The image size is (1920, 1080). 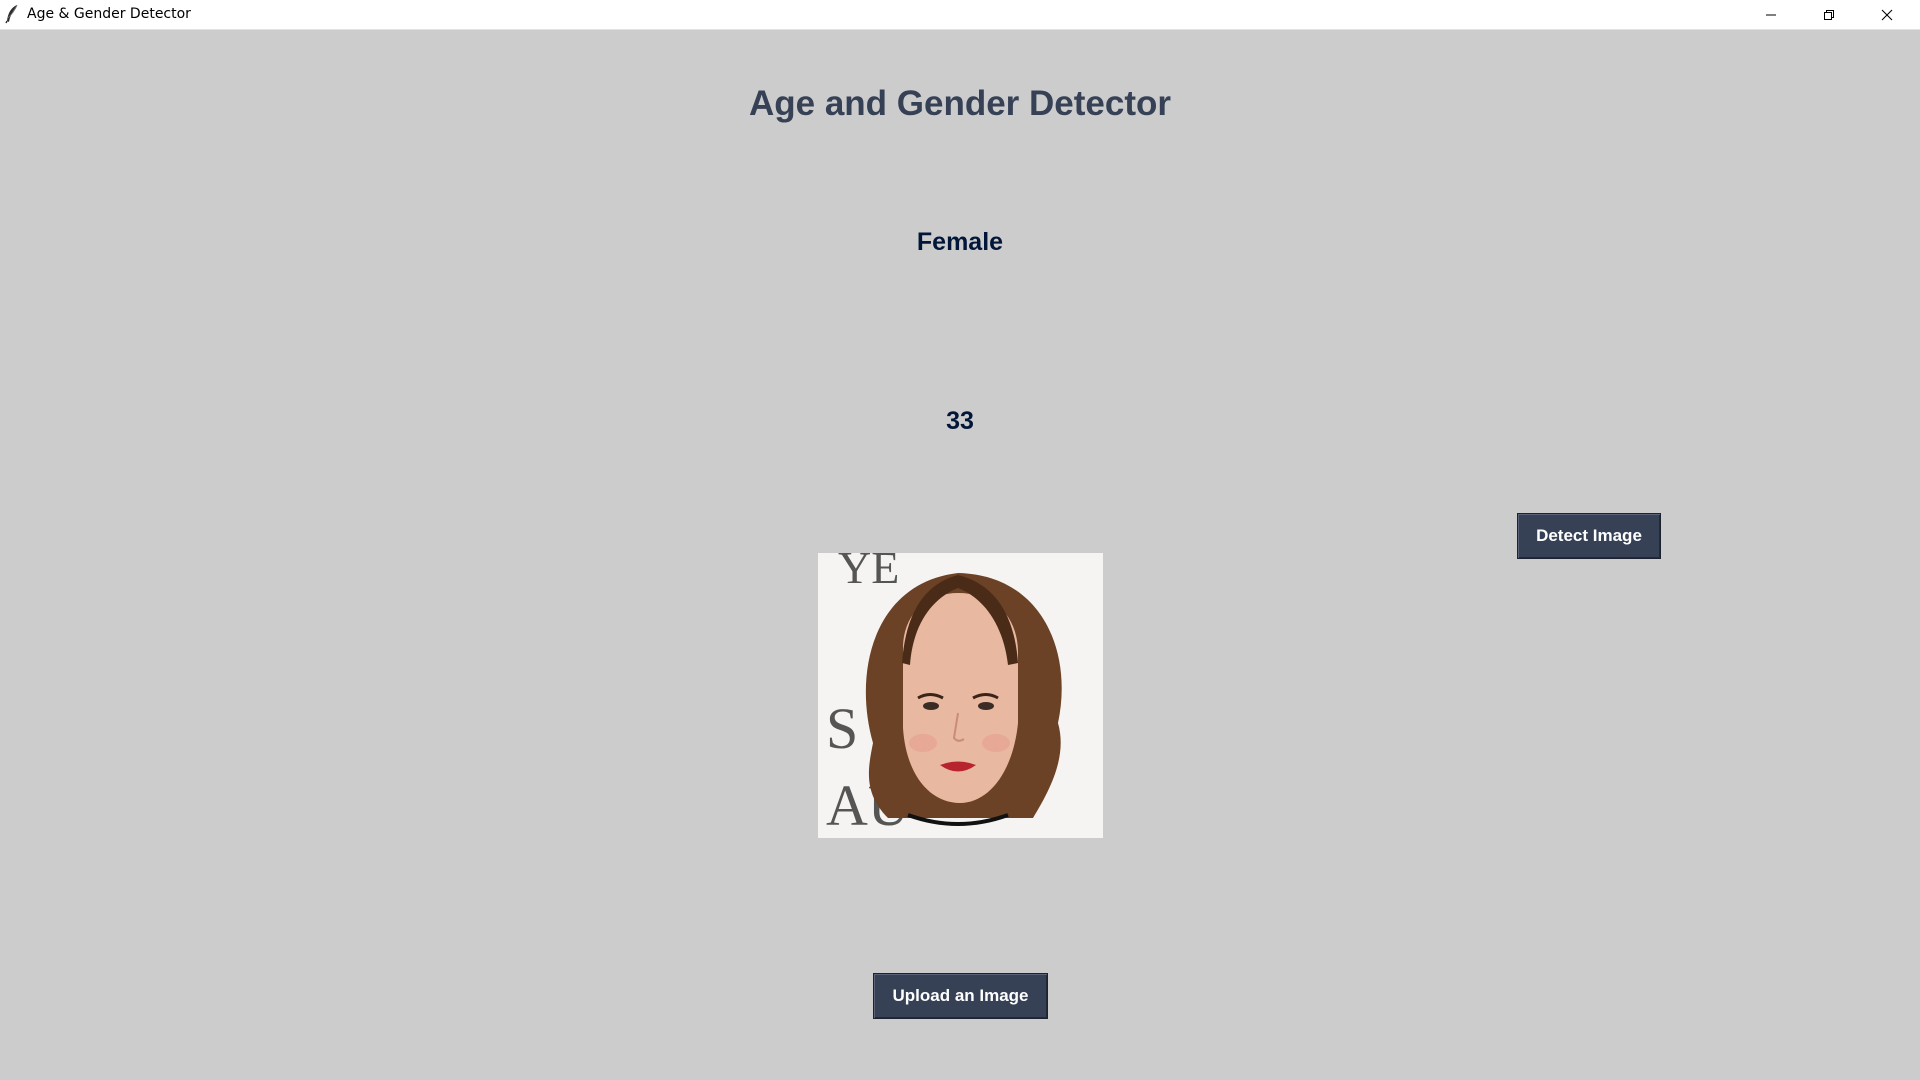 What do you see at coordinates (960, 695) in the screenshot?
I see `uploaded-image-preview: YE S AU` at bounding box center [960, 695].